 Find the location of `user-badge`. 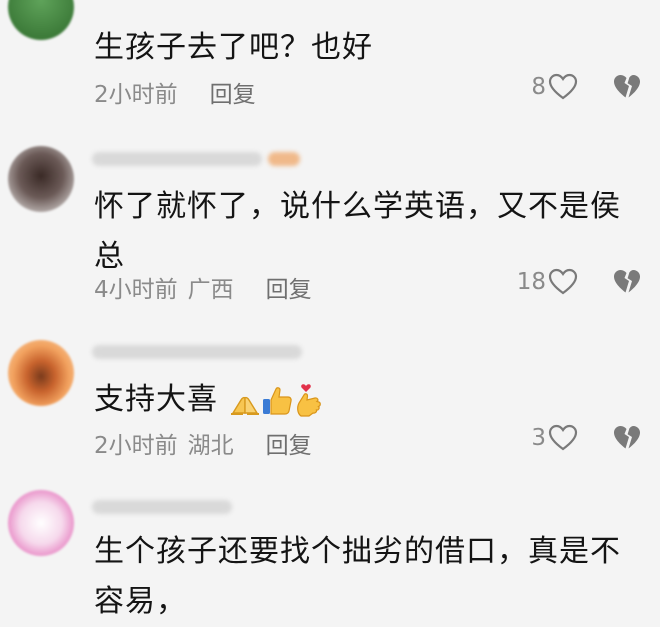

user-badge is located at coordinates (284, 159).